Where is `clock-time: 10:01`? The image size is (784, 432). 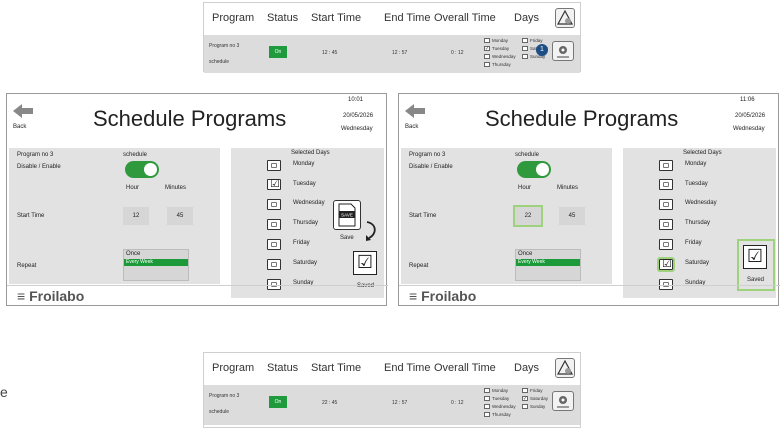 clock-time: 10:01 is located at coordinates (356, 100).